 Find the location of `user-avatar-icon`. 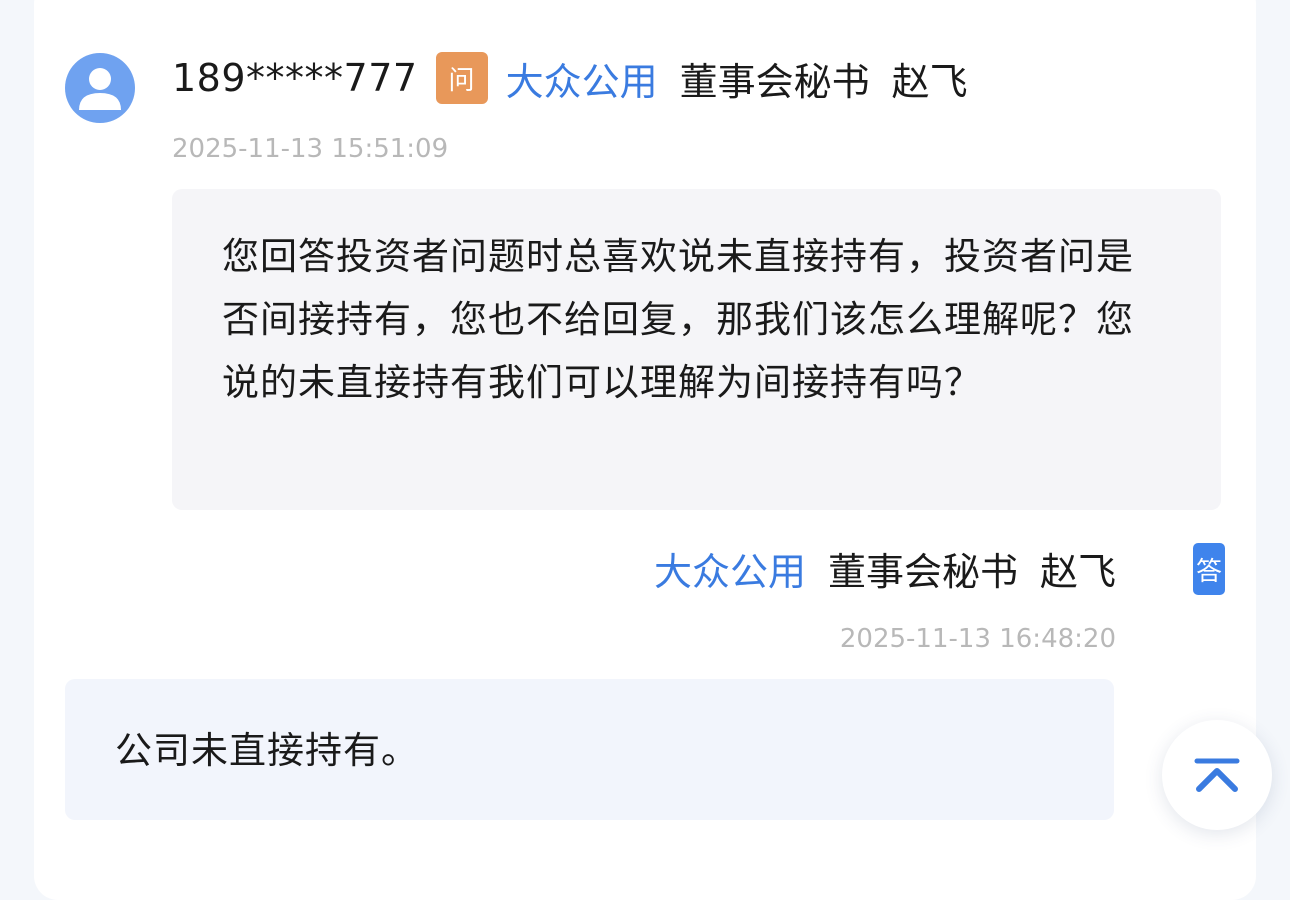

user-avatar-icon is located at coordinates (100, 89).